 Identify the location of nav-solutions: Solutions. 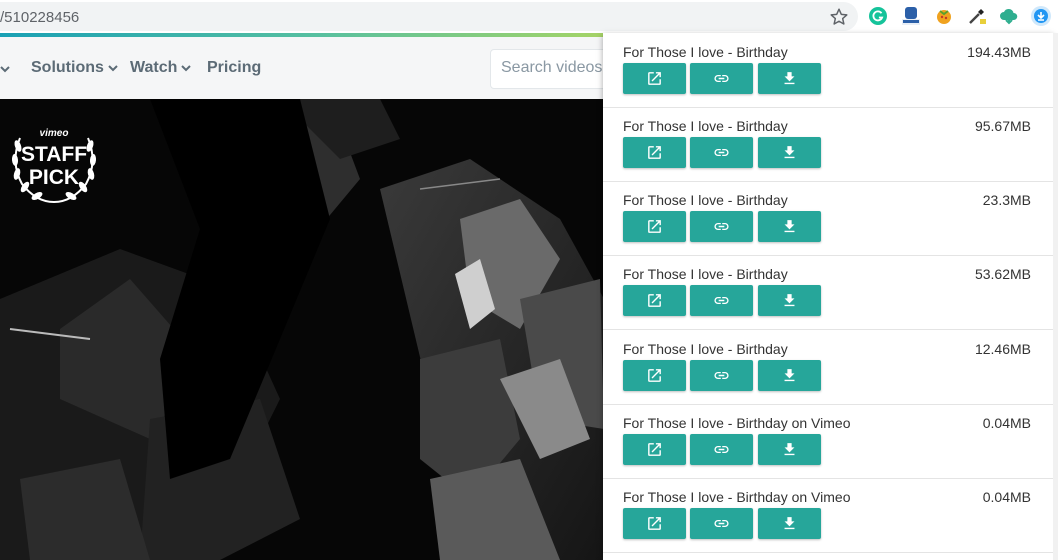
(74, 68).